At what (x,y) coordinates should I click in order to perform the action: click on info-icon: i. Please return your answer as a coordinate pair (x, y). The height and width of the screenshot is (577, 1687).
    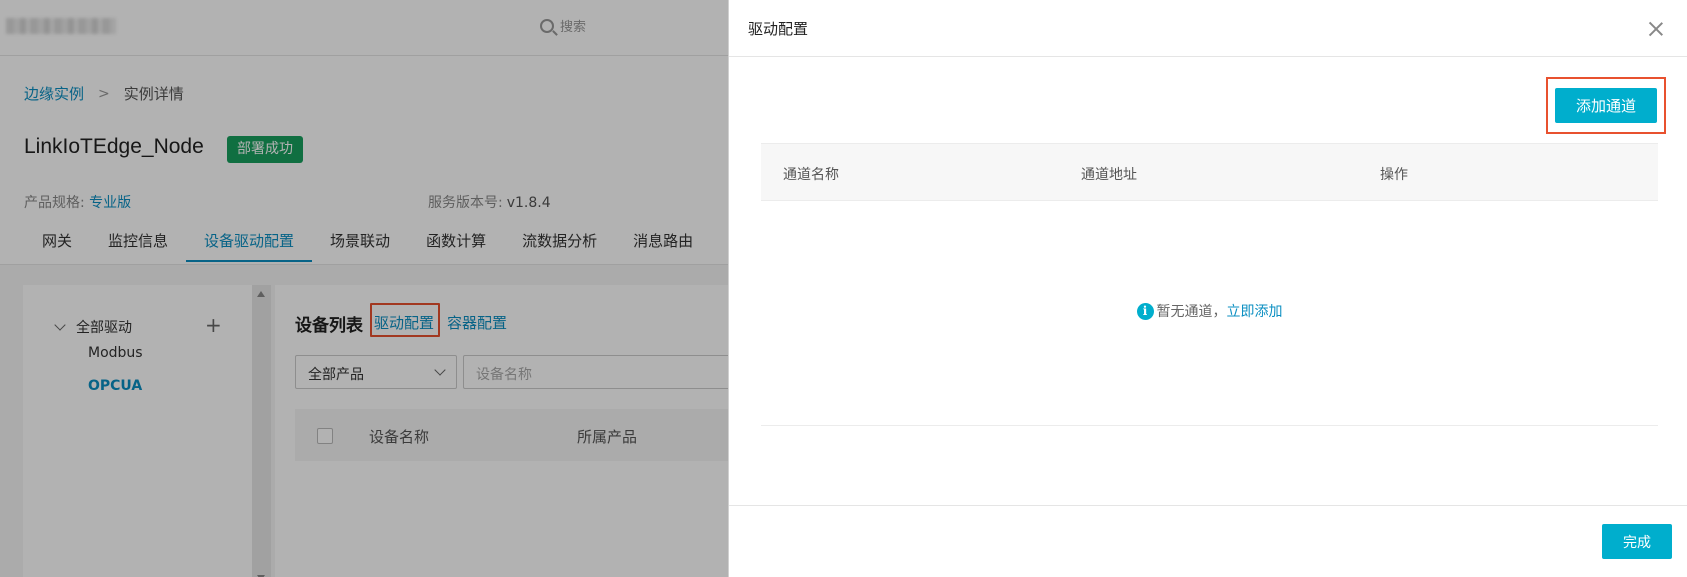
    Looking at the image, I should click on (1145, 311).